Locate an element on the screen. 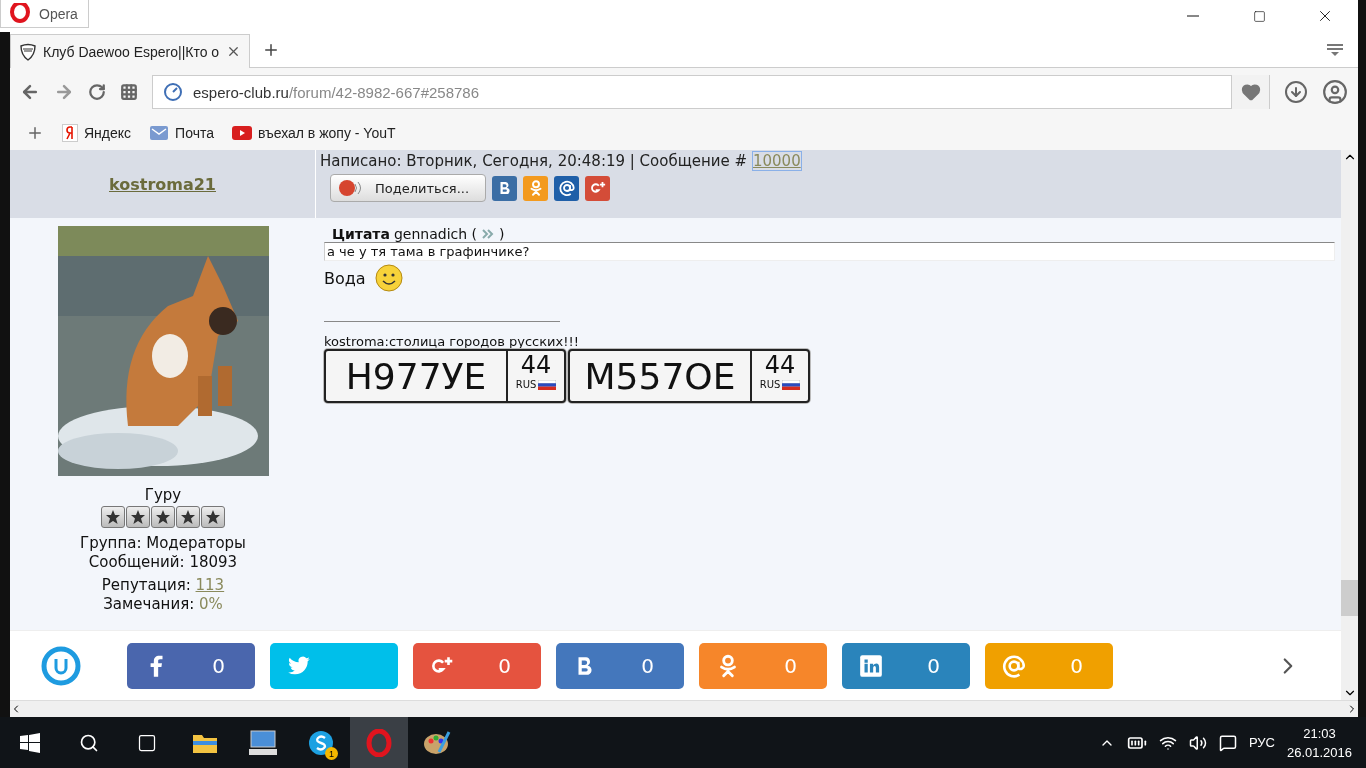 This screenshot has width=1366, height=768. scrollbar-thumb is located at coordinates (1349, 598).